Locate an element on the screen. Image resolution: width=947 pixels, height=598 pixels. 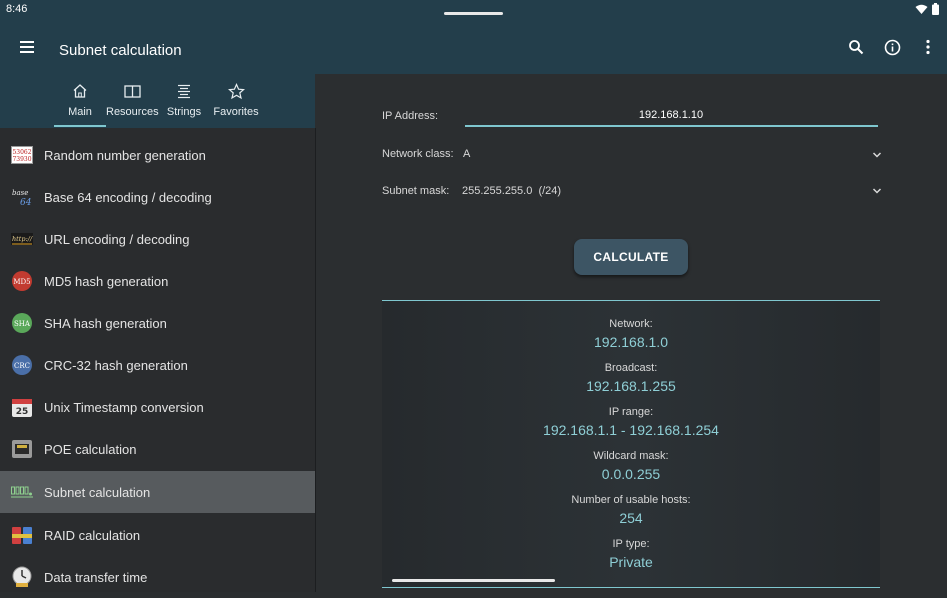
more-vert-icon is located at coordinates (928, 47).